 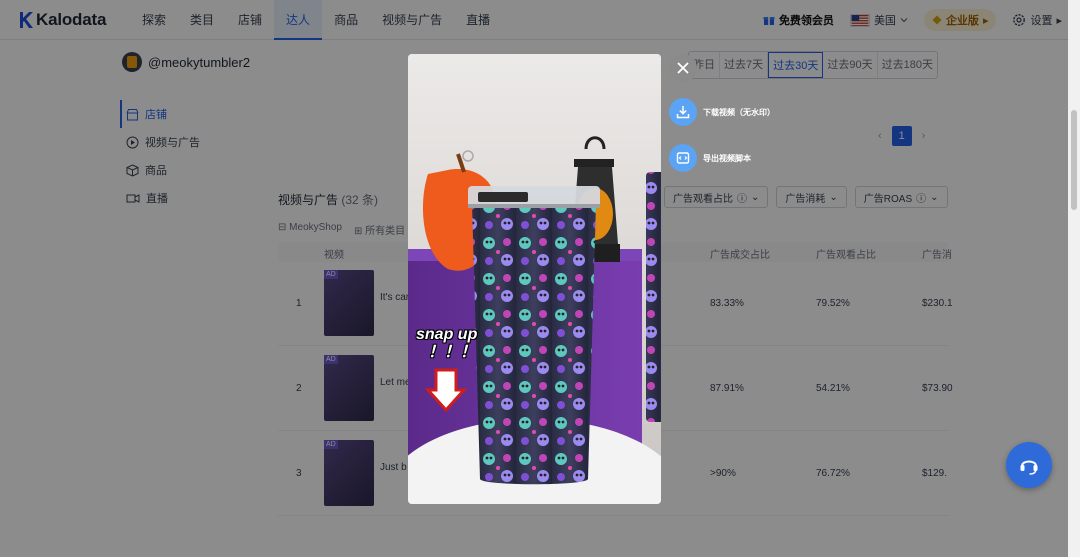 I want to click on caption-line-1: snap up, so click(x=447, y=334).